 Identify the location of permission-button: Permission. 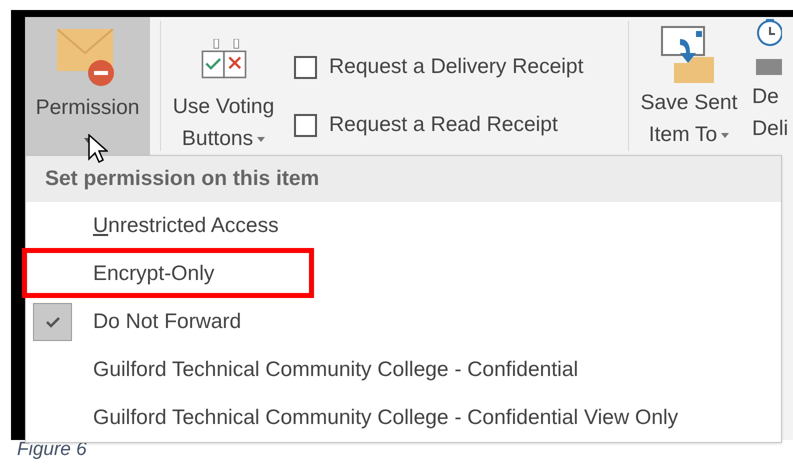
(87, 86).